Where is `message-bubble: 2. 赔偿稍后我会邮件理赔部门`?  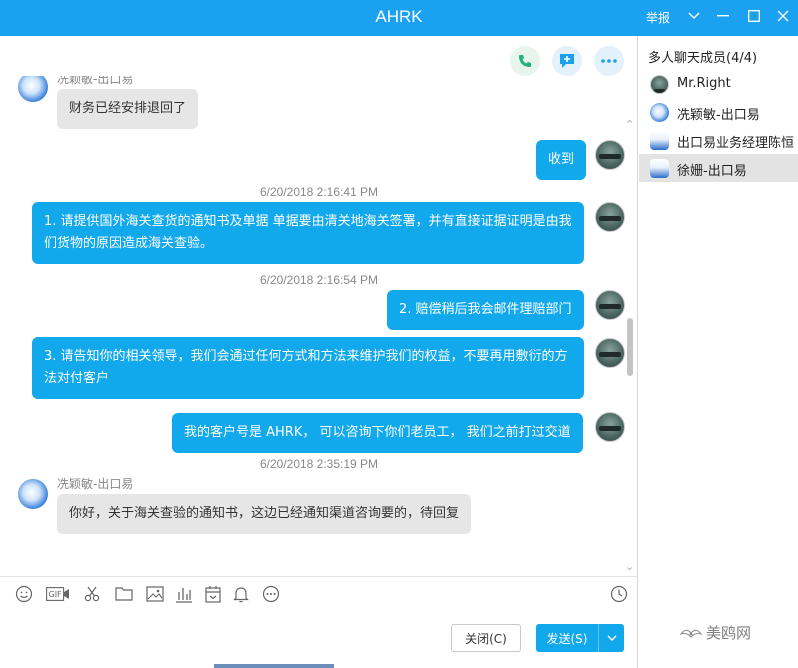 message-bubble: 2. 赔偿稍后我会邮件理赔部门 is located at coordinates (485, 310).